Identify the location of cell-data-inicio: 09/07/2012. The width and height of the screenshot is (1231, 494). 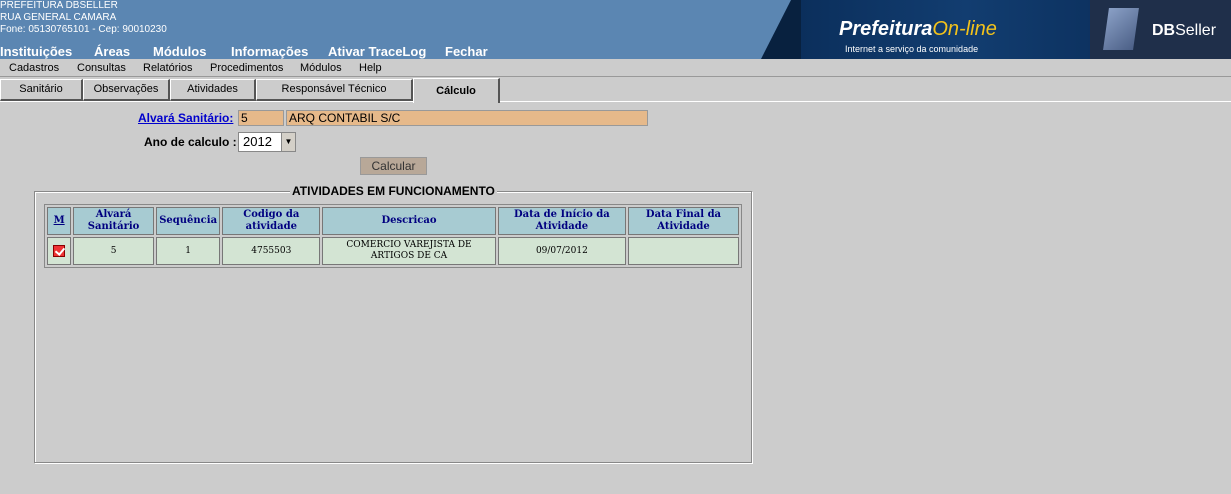
(561, 251).